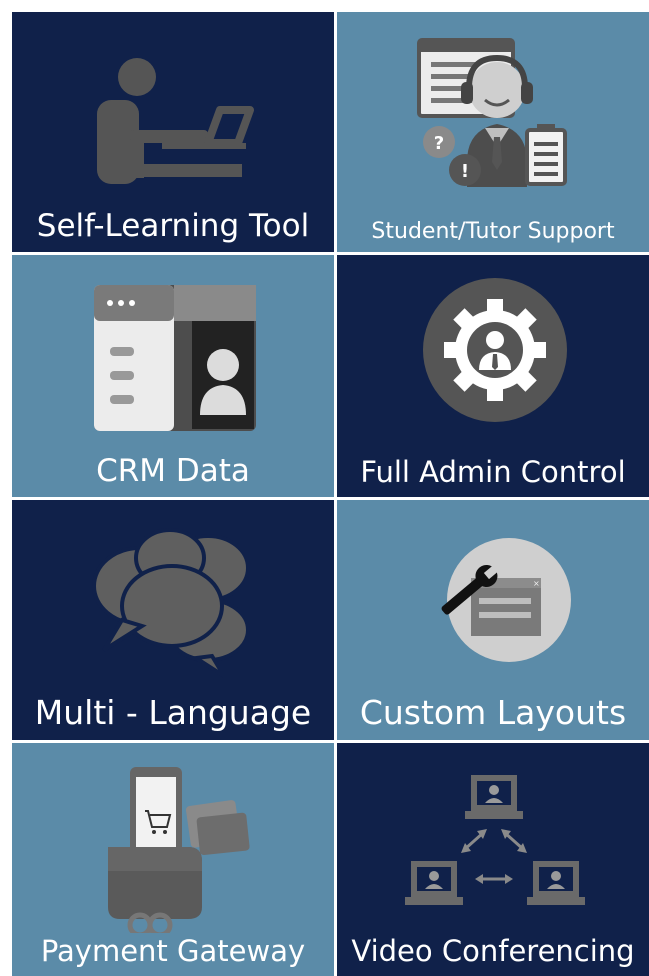  Describe the element at coordinates (173, 951) in the screenshot. I see `tile-label: Payment Gateway` at that location.